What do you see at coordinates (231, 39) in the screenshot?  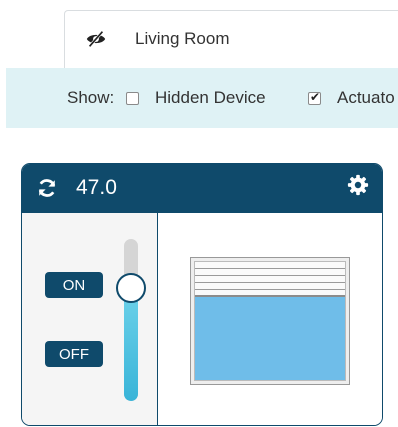 I see `tab-living-room: Living Room` at bounding box center [231, 39].